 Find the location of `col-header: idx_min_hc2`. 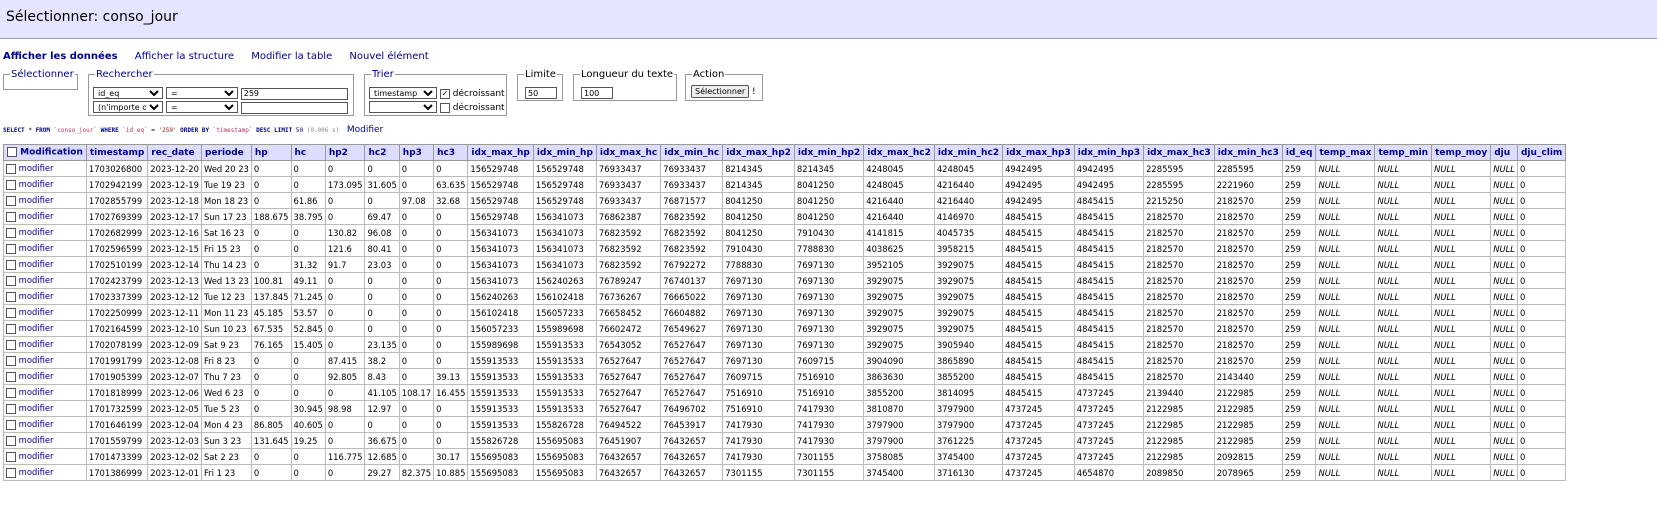

col-header: idx_min_hc2 is located at coordinates (968, 152).